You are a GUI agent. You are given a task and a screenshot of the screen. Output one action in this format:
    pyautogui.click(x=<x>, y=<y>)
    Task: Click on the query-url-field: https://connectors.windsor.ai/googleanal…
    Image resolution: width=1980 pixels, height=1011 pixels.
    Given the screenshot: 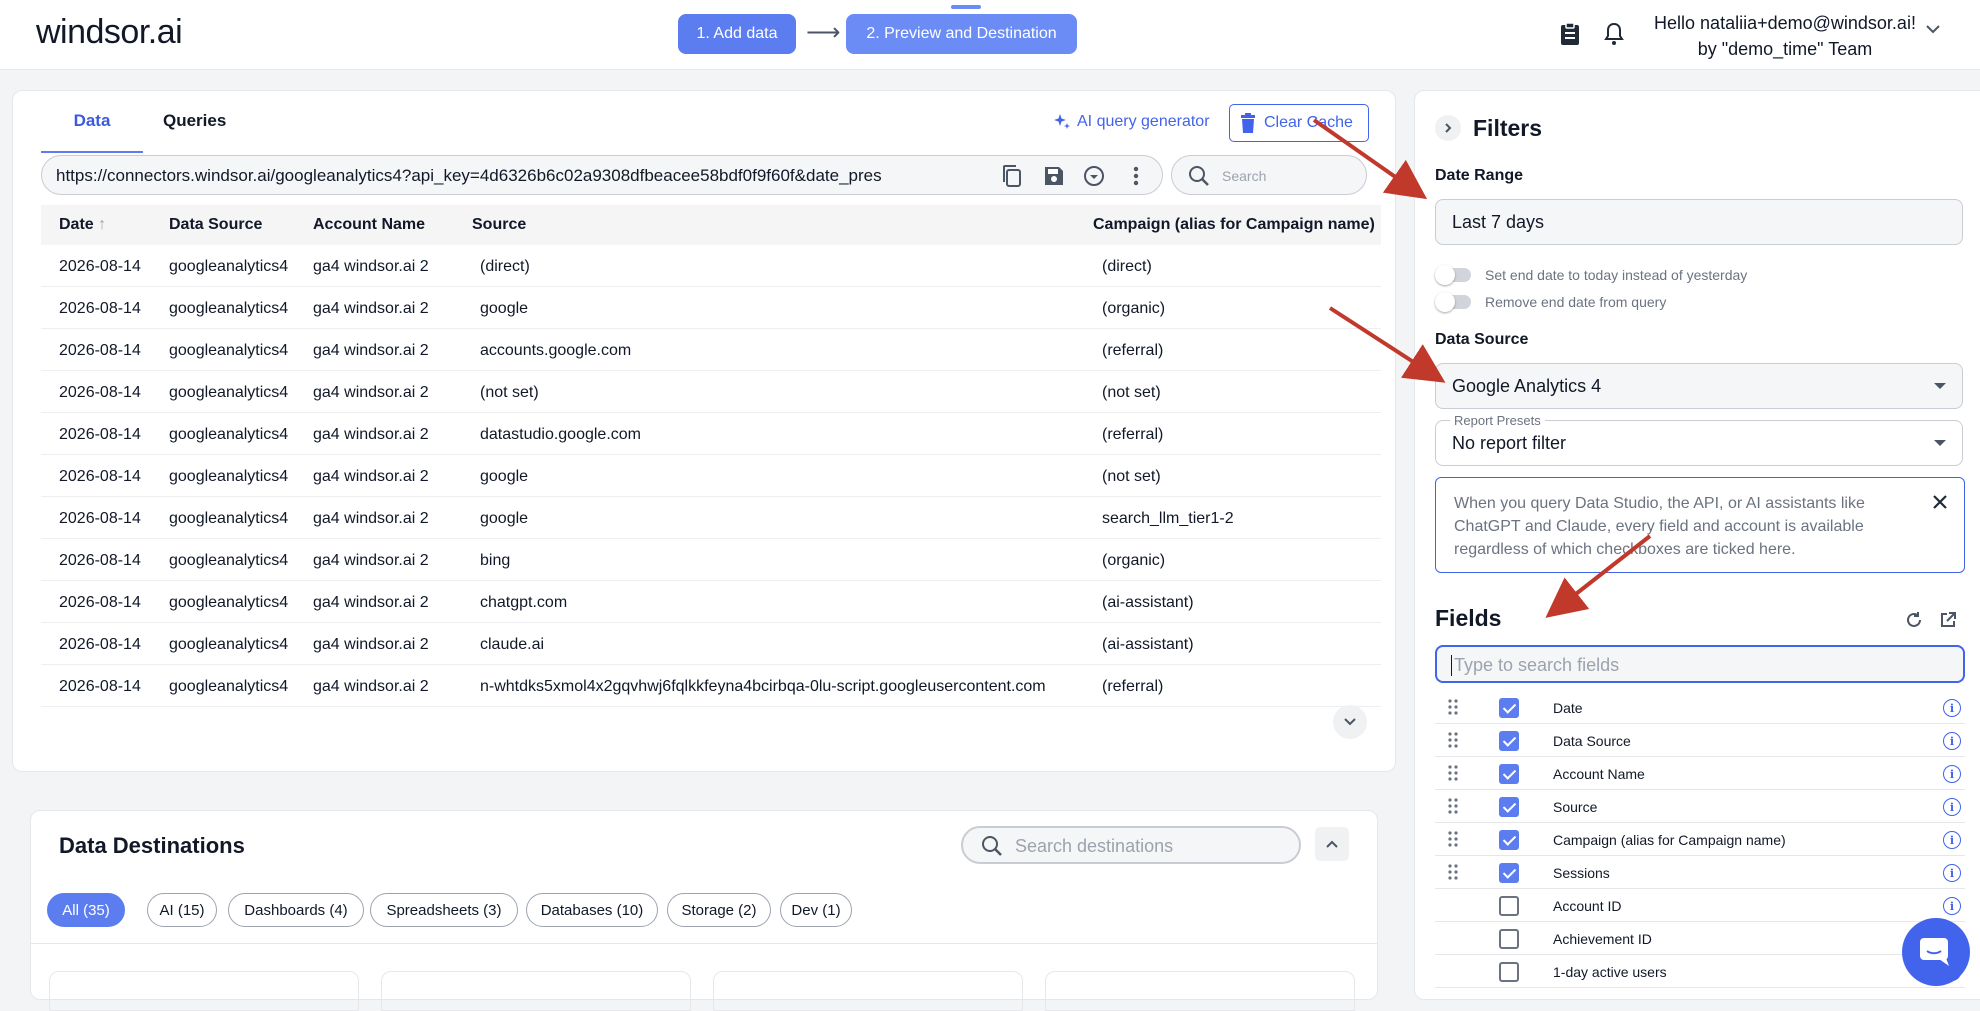 What is the action you would take?
    pyautogui.click(x=602, y=175)
    